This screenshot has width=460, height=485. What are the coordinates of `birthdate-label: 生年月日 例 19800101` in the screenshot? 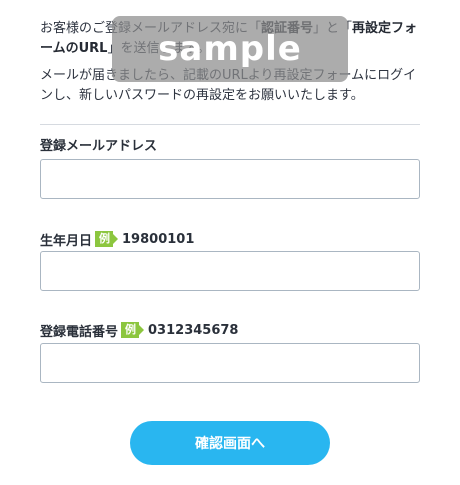 It's located at (117, 239).